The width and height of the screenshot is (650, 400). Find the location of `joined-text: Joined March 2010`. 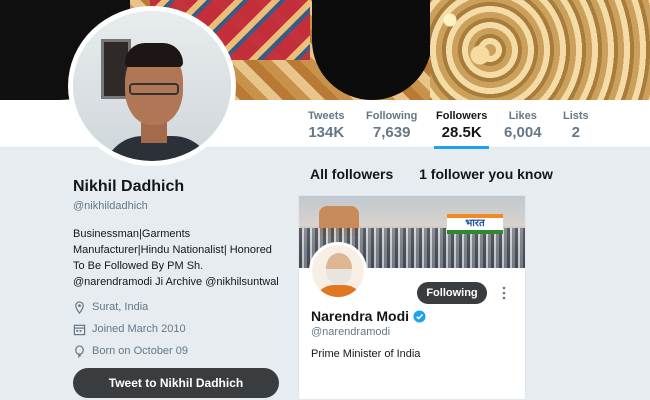

joined-text: Joined March 2010 is located at coordinates (139, 329).